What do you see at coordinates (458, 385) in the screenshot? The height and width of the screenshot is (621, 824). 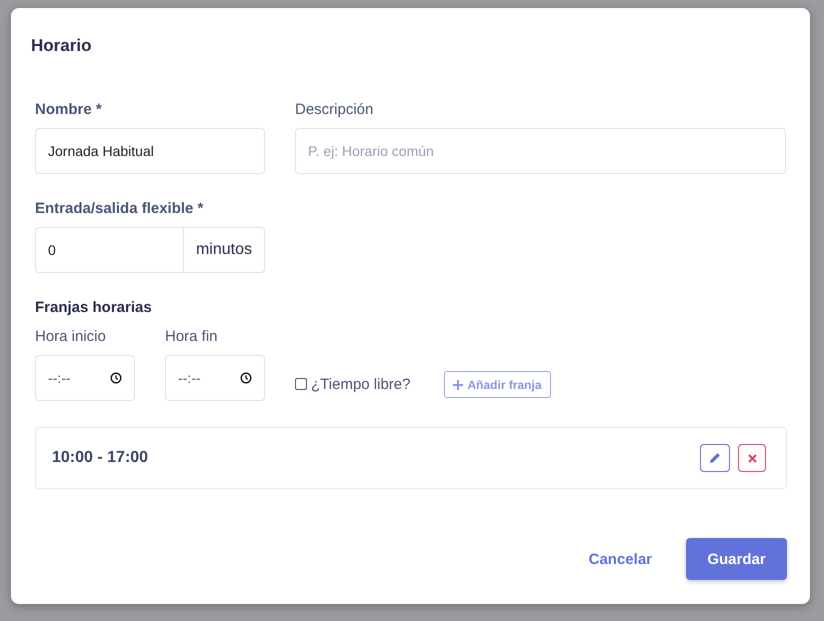 I see `plus-icon` at bounding box center [458, 385].